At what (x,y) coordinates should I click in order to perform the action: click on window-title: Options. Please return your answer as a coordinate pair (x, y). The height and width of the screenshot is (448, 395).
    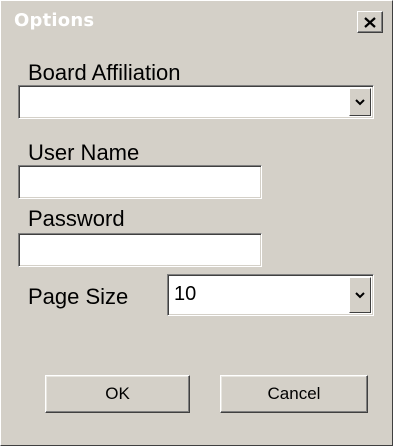
    Looking at the image, I should click on (54, 20).